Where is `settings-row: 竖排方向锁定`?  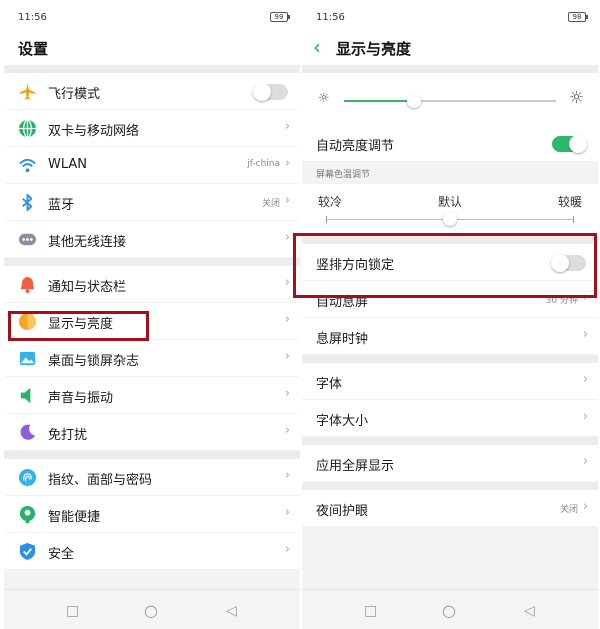
settings-row: 竖排方向锁定 is located at coordinates (450, 262).